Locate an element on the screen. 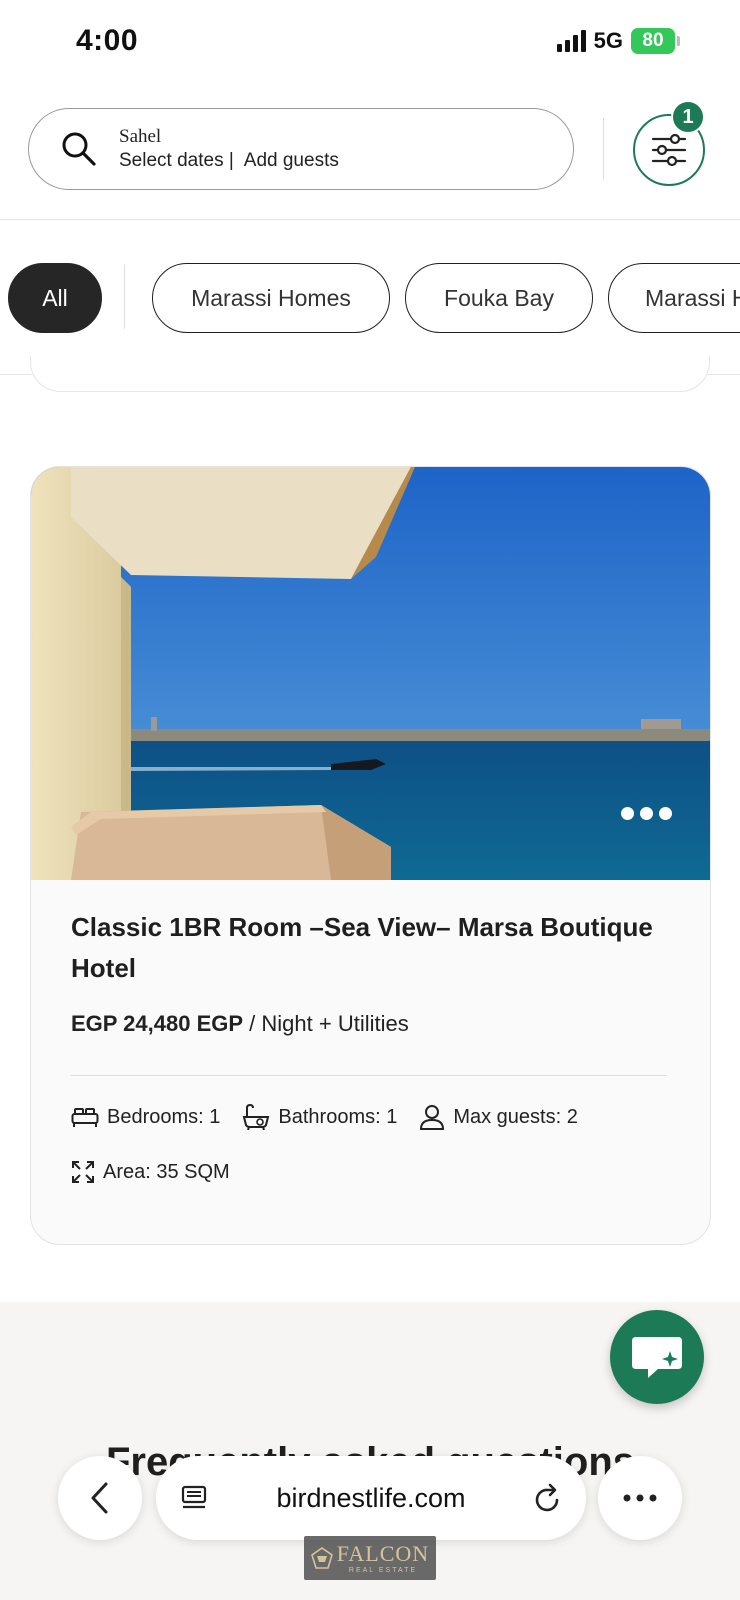  page-menu-icon is located at coordinates (194, 1498).